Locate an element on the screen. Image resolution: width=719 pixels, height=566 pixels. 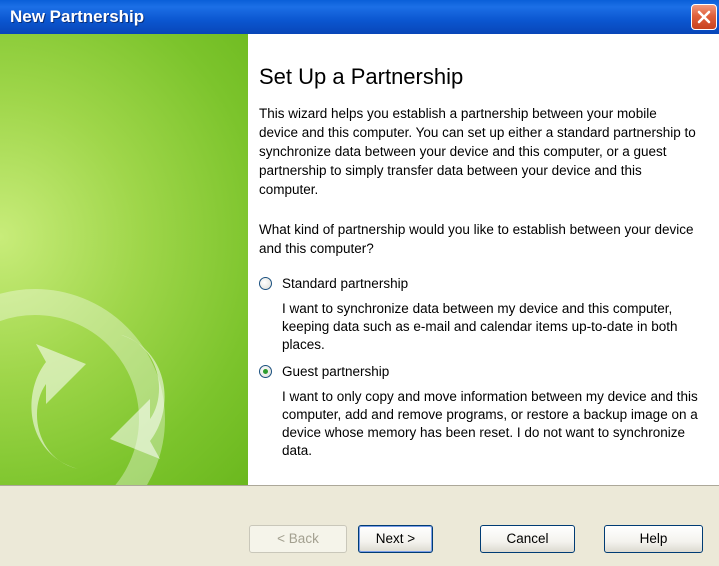
radio-button-guest is located at coordinates (265, 371).